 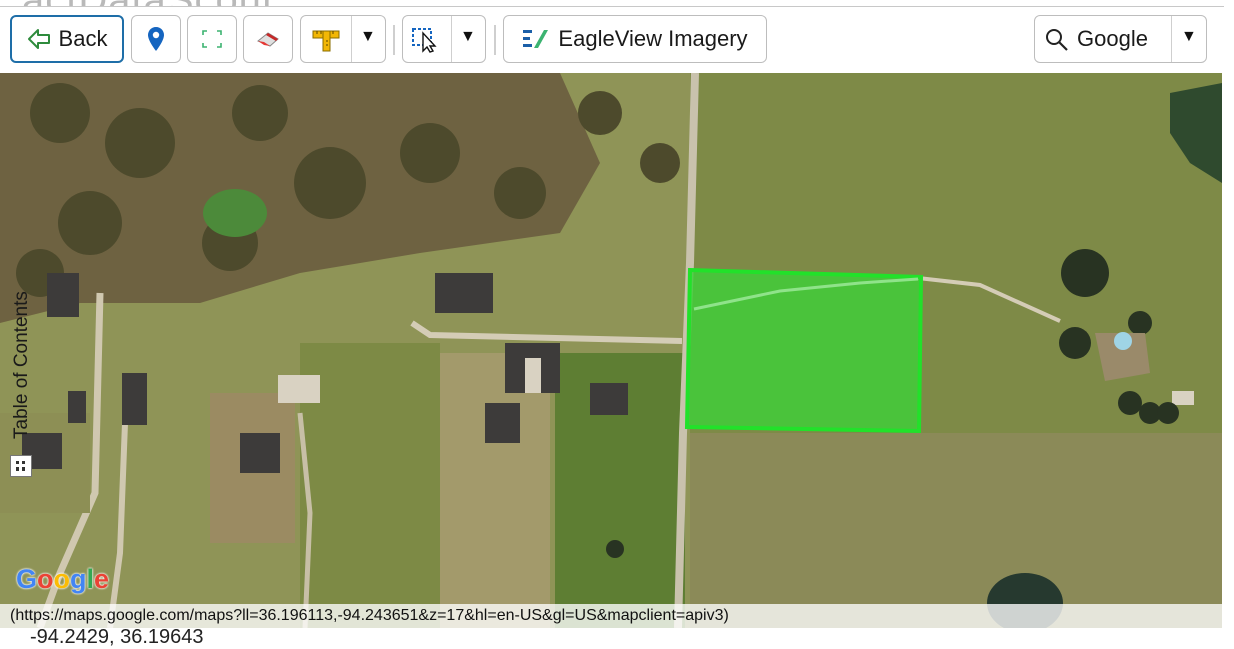 What do you see at coordinates (1057, 42) in the screenshot?
I see `search-icon` at bounding box center [1057, 42].